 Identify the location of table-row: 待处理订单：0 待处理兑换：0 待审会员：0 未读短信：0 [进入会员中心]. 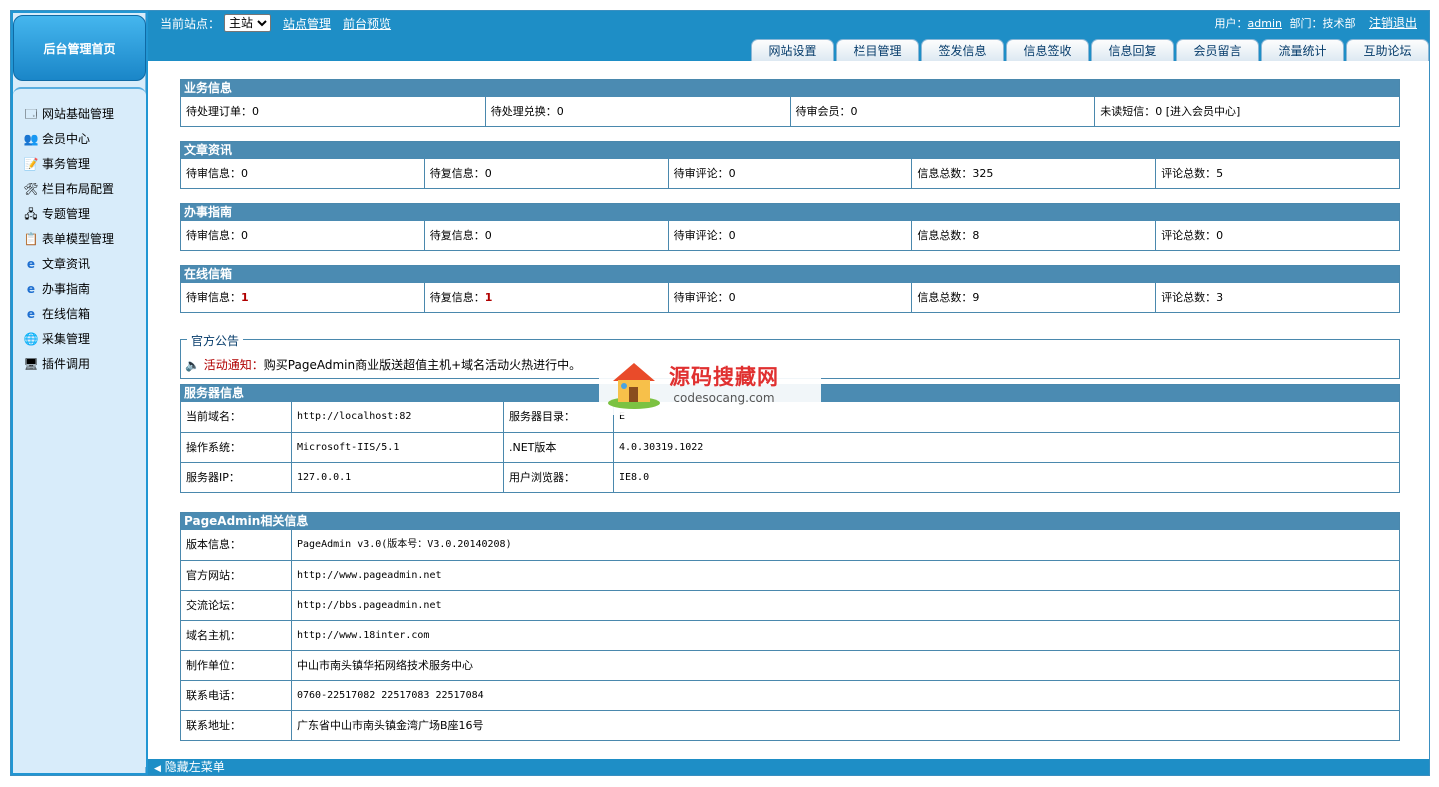
(790, 111).